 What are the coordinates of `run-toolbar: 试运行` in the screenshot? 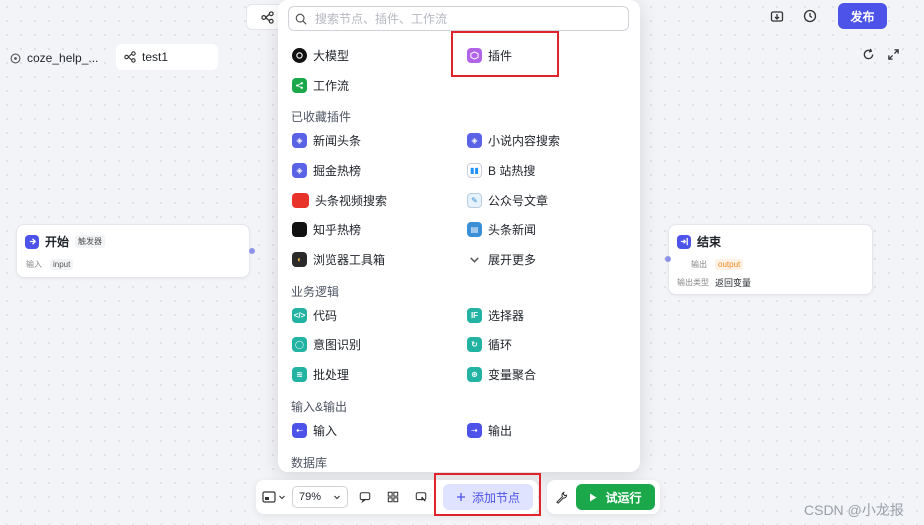 It's located at (603, 497).